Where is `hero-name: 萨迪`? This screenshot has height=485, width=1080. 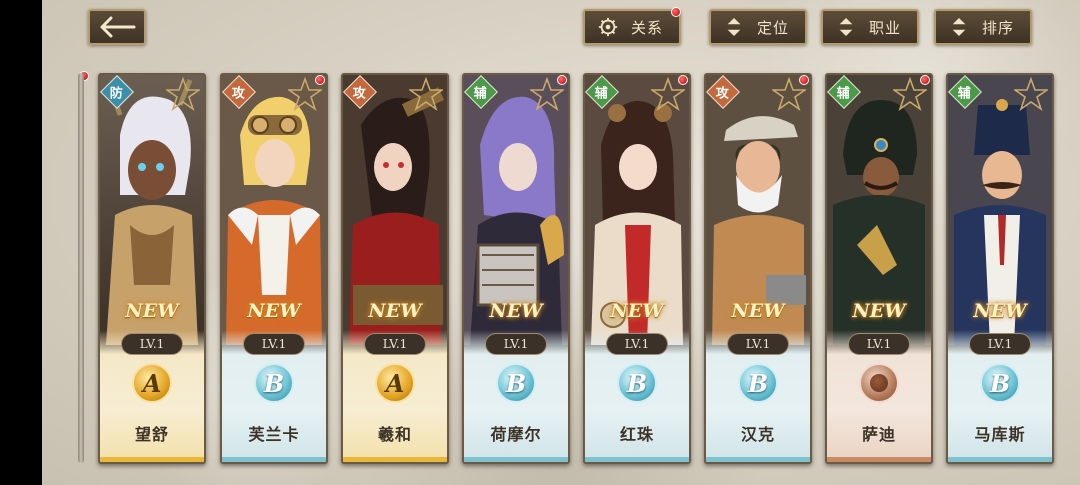 hero-name: 萨迪 is located at coordinates (878, 434).